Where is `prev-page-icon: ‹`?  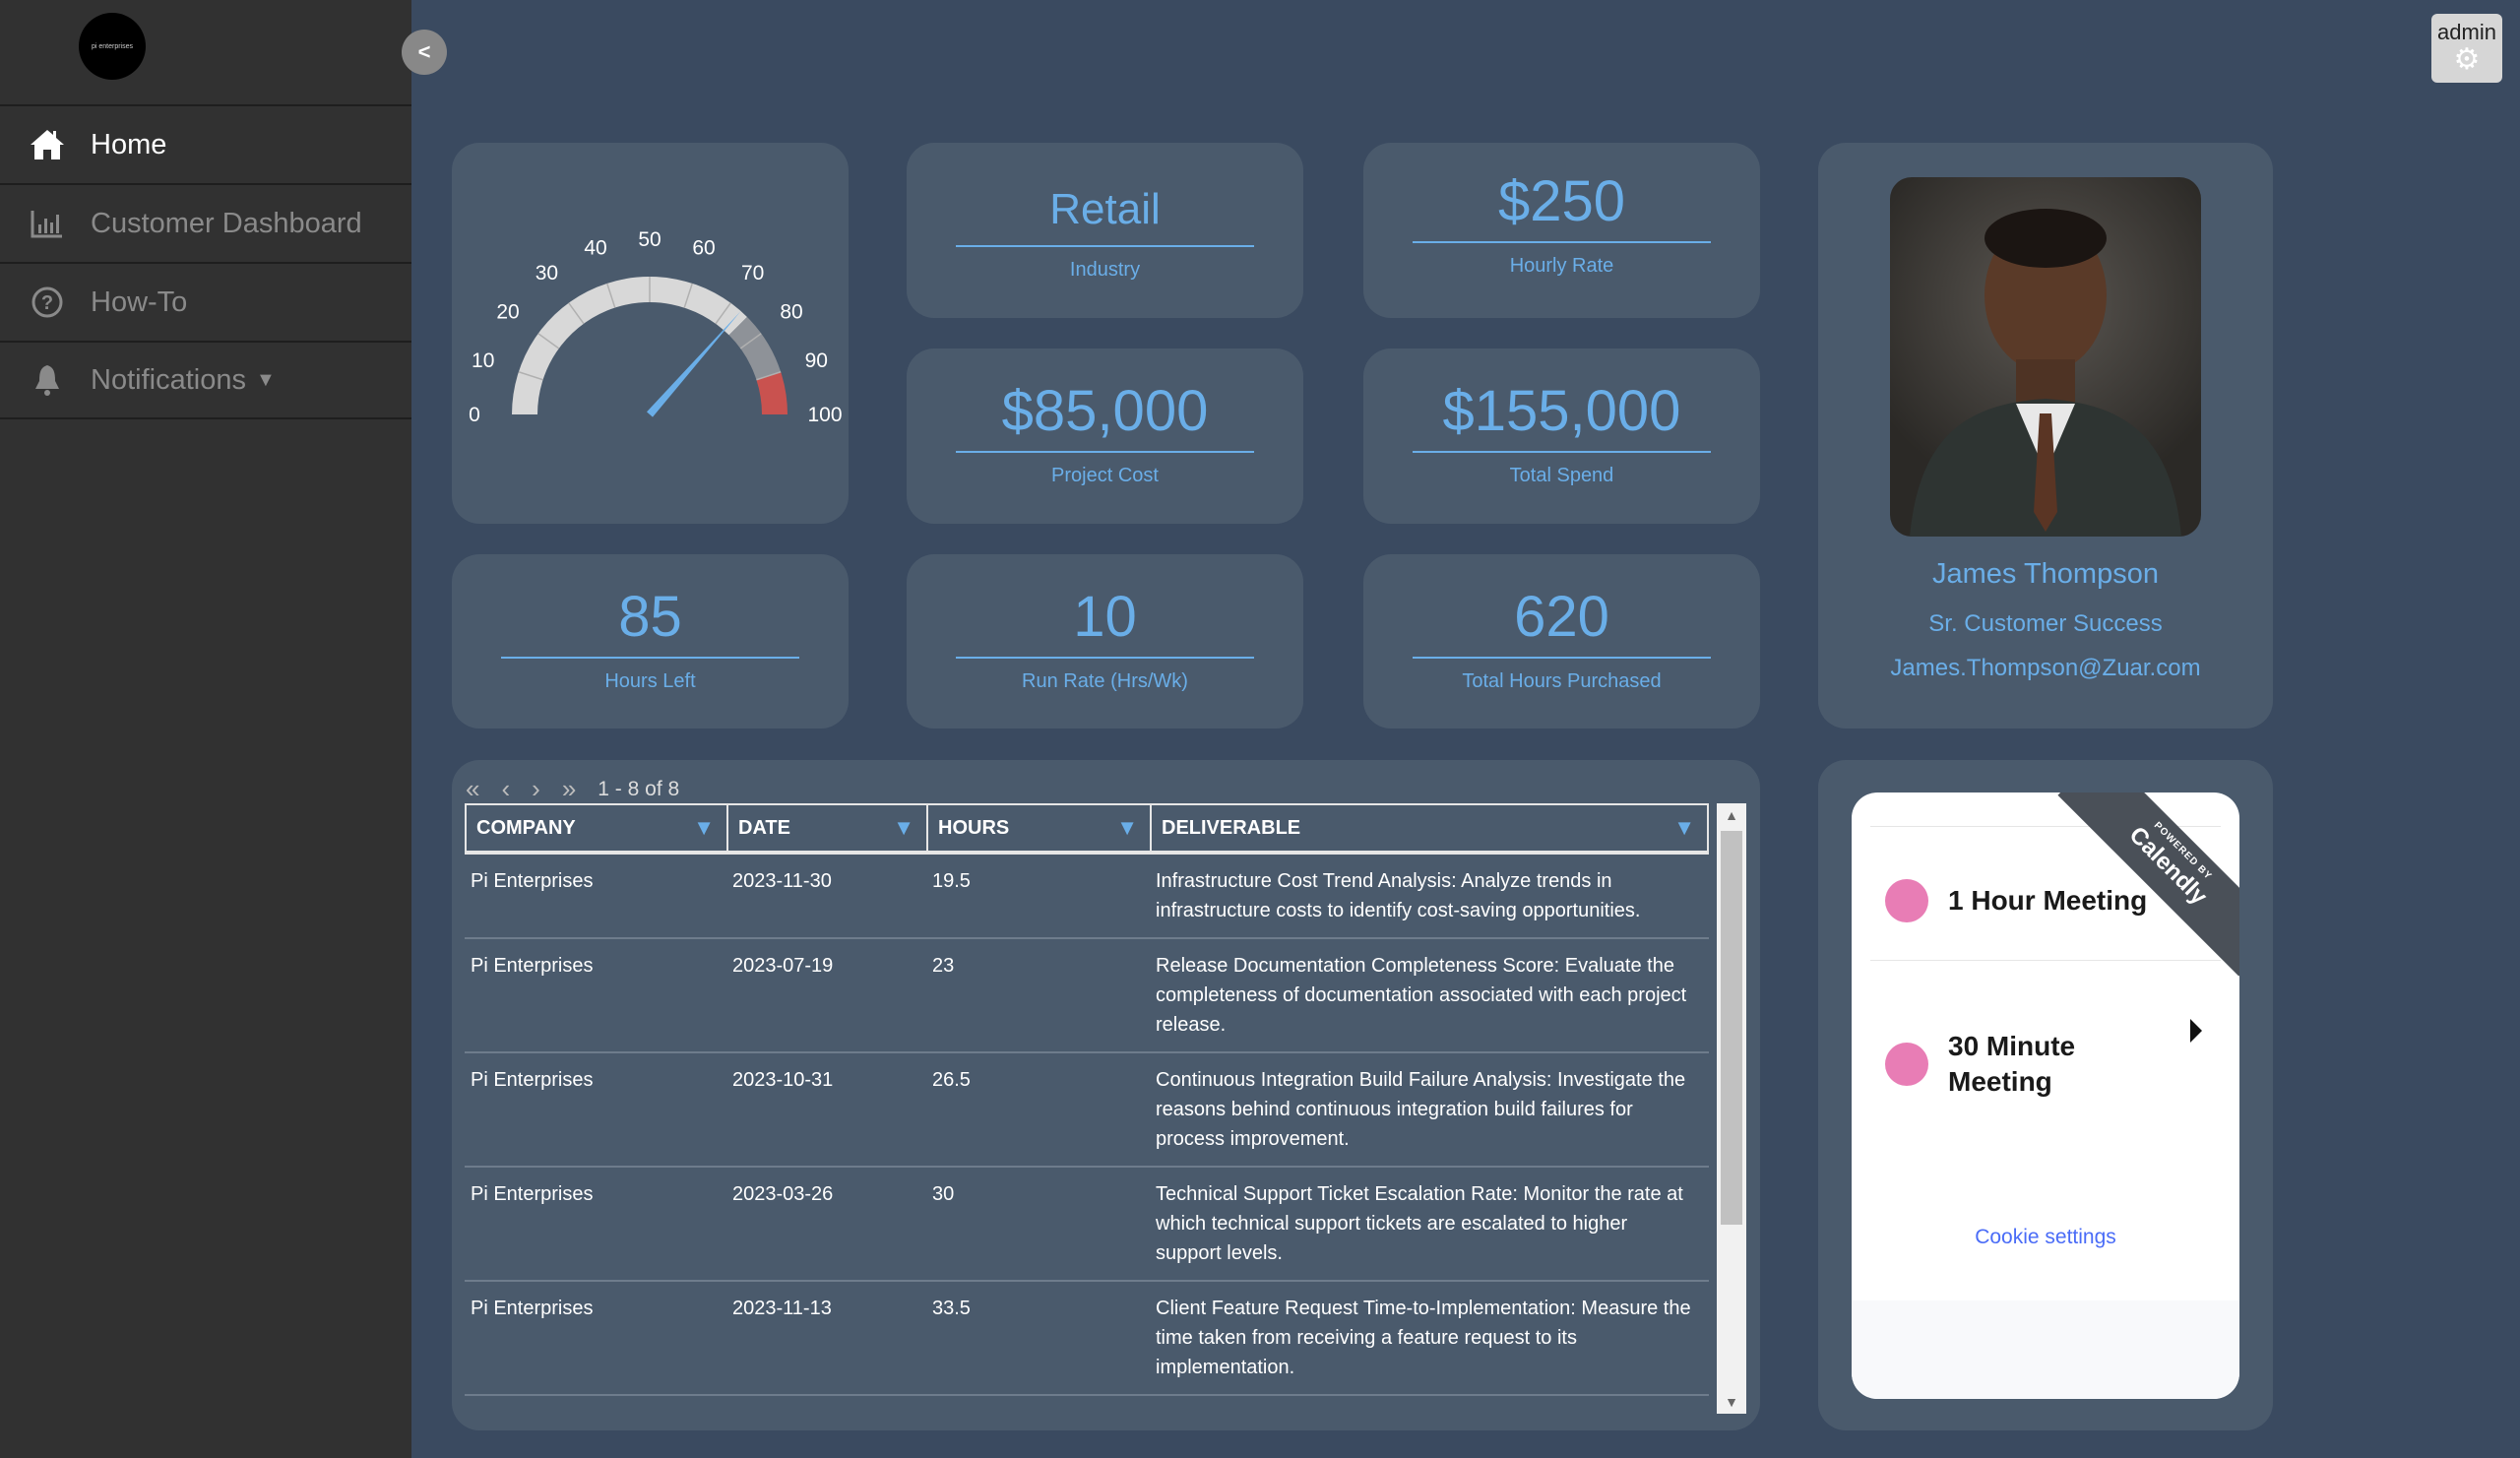
prev-page-icon: ‹ is located at coordinates (505, 789).